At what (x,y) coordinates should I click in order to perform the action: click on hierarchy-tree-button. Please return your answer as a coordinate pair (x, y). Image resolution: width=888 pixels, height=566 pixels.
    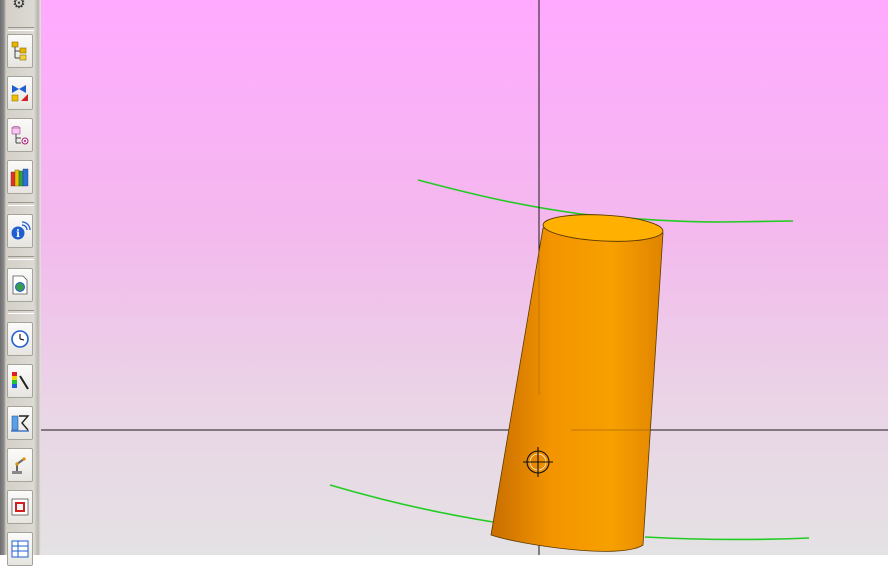
    Looking at the image, I should click on (20, 51).